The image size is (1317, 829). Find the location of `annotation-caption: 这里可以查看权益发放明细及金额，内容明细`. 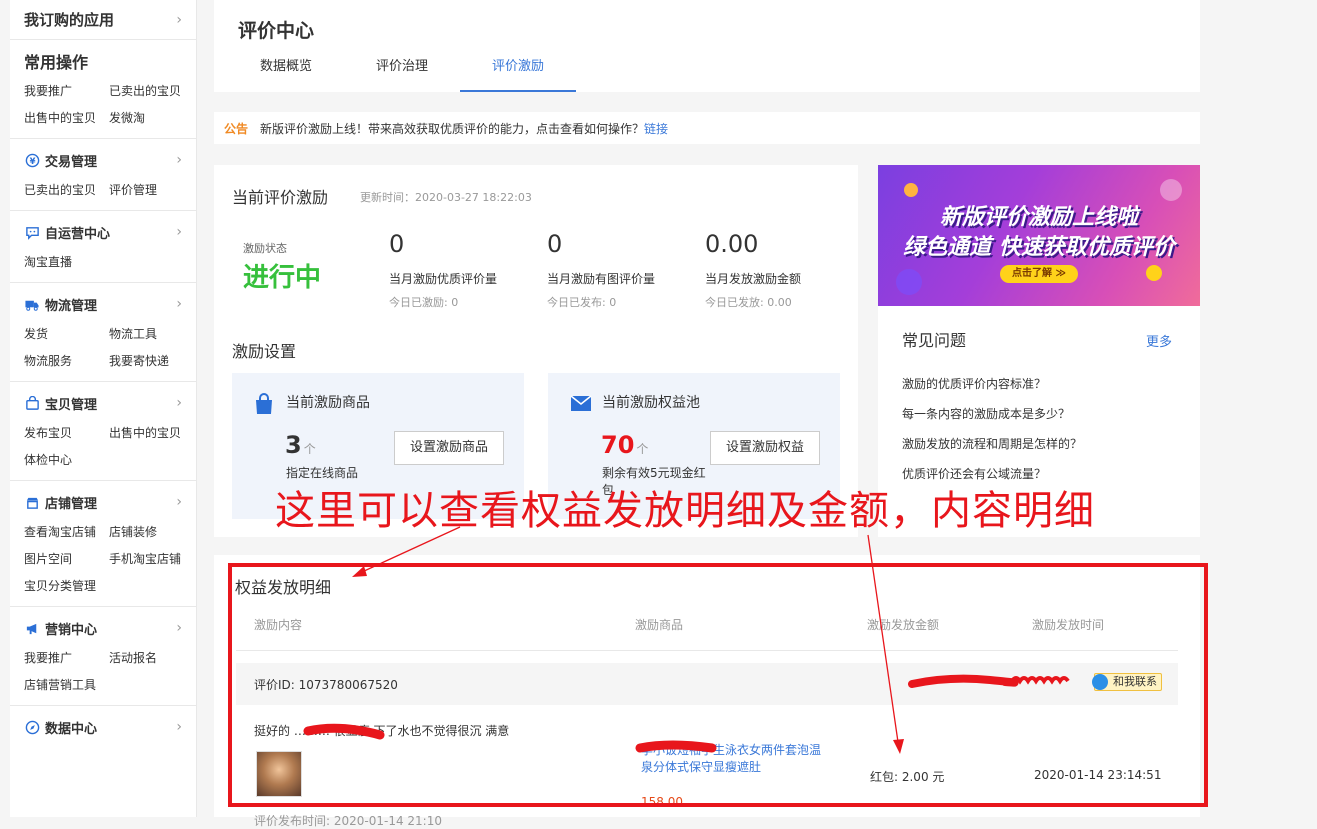

annotation-caption: 这里可以查看权益发放明细及金额，内容明细 is located at coordinates (685, 511).